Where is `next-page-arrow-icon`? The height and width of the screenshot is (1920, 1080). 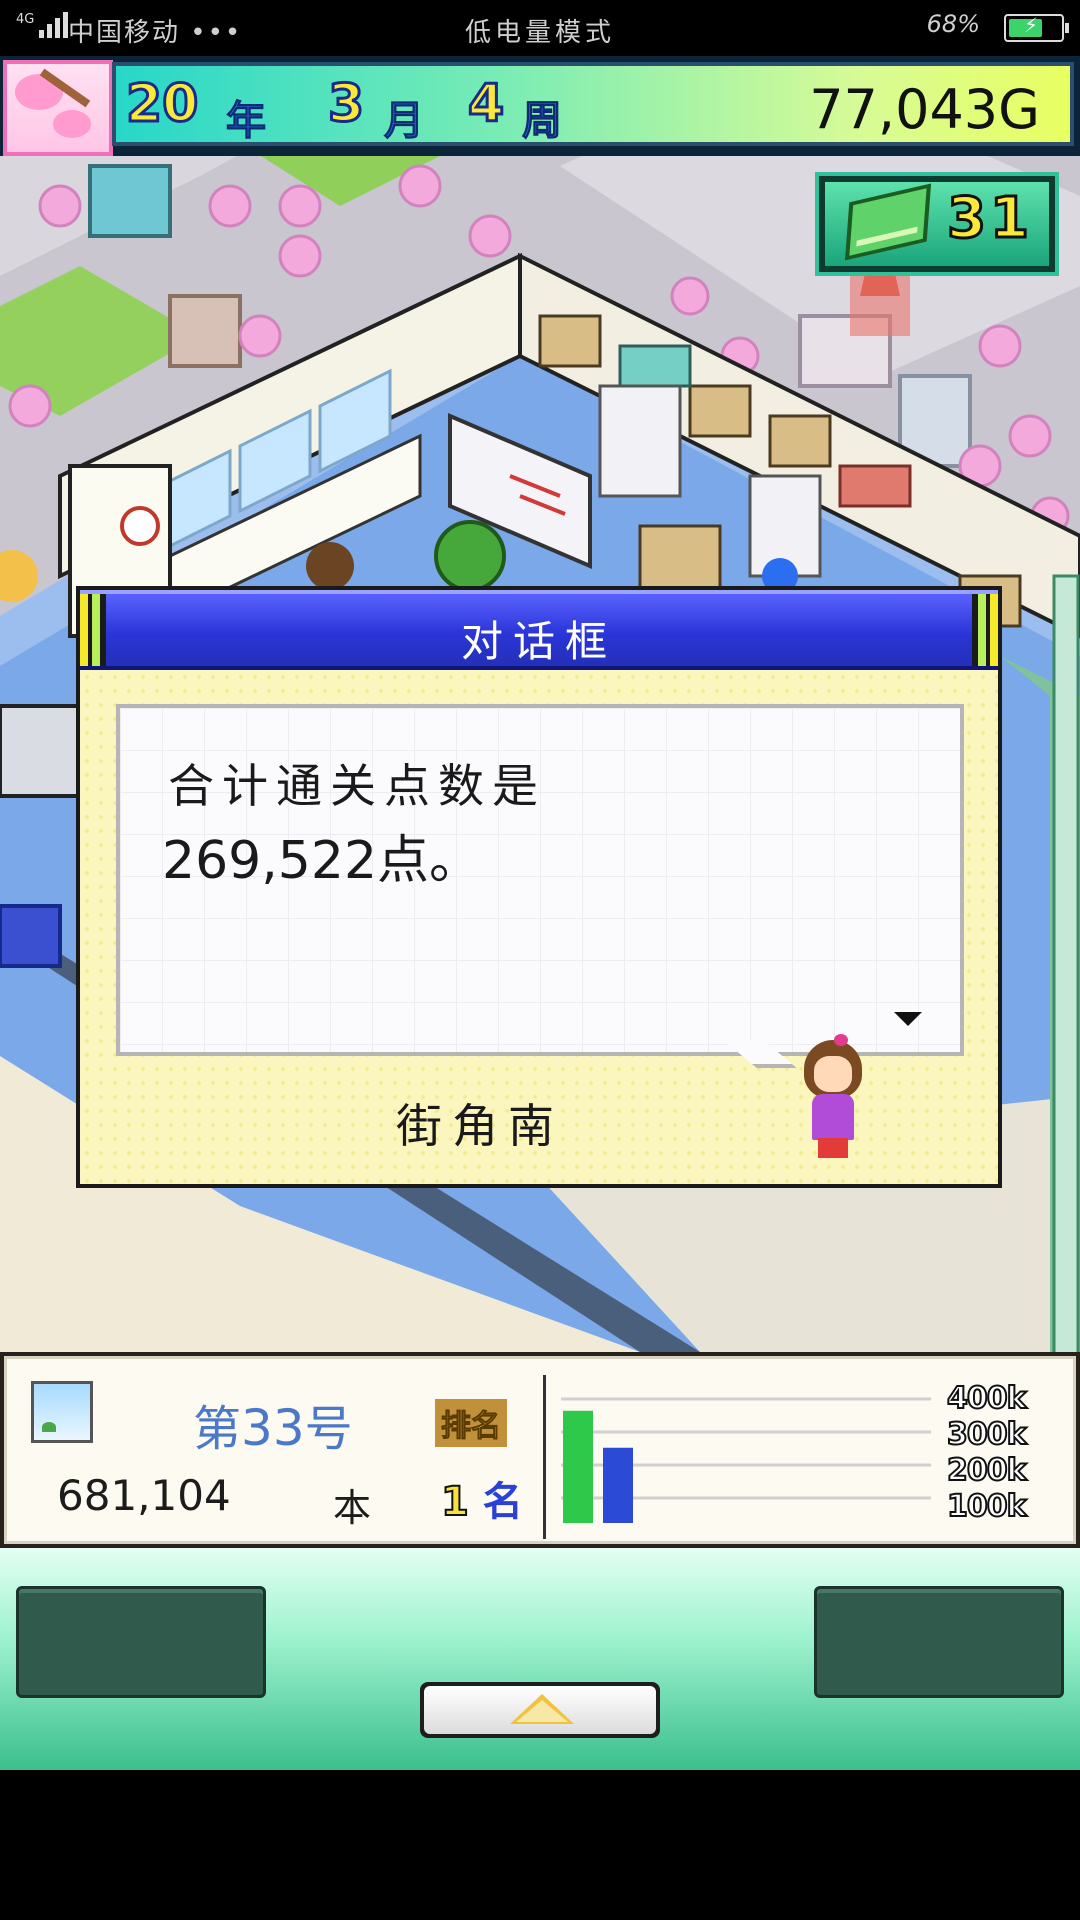 next-page-arrow-icon is located at coordinates (908, 1019).